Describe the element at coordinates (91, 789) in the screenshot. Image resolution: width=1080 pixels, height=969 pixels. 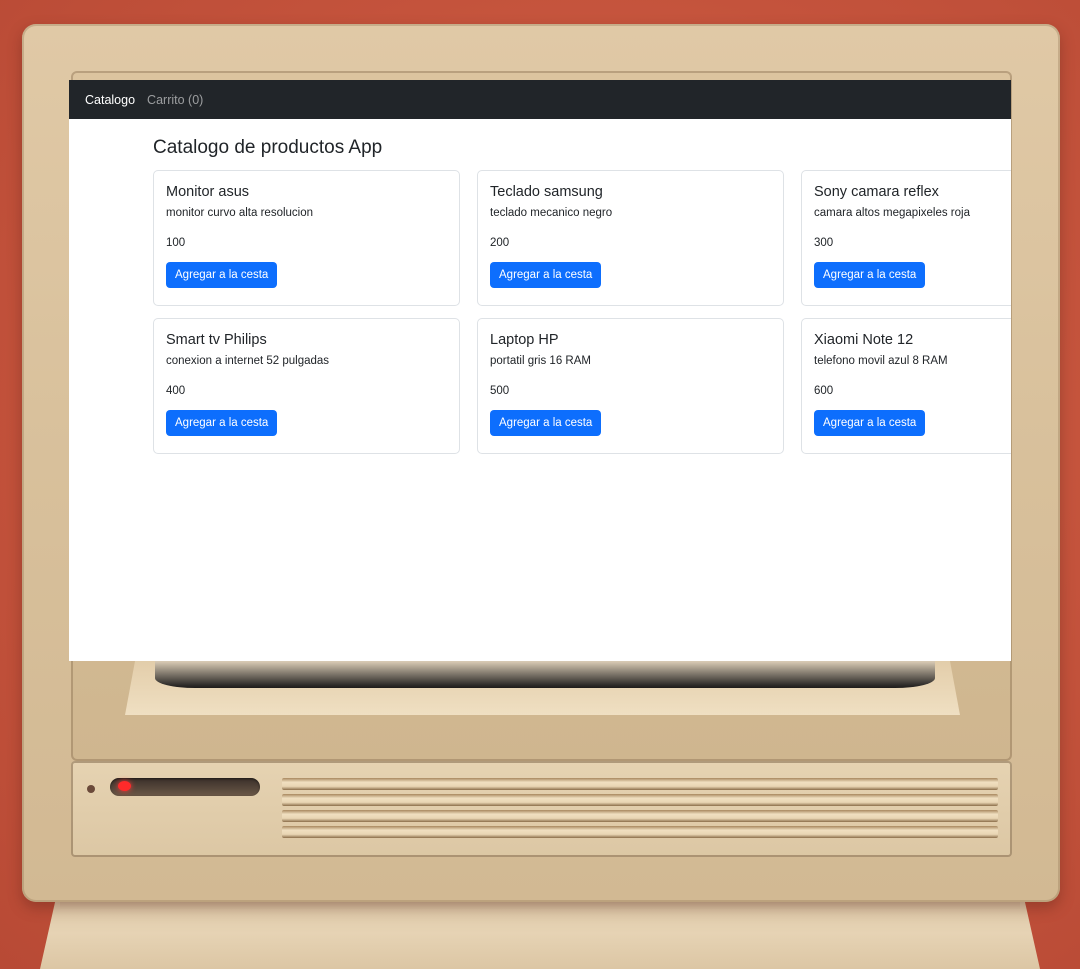
I see `indicator-dot` at that location.